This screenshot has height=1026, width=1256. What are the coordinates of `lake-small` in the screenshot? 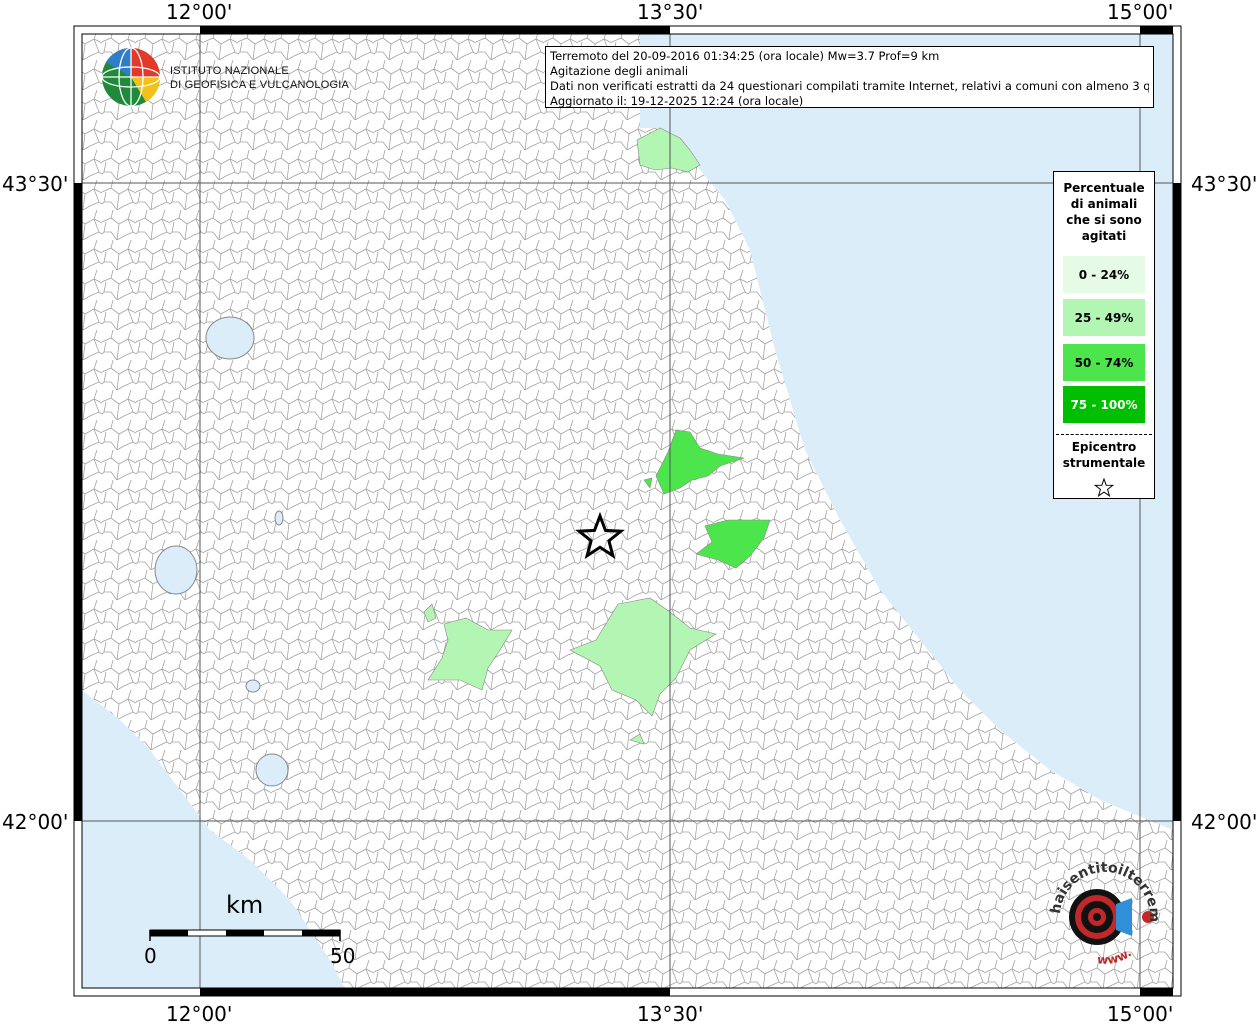 It's located at (279, 518).